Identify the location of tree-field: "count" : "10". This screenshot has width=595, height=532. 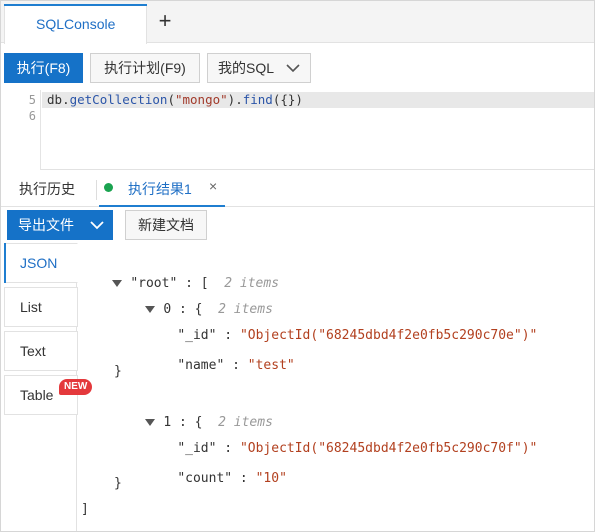
(216, 467).